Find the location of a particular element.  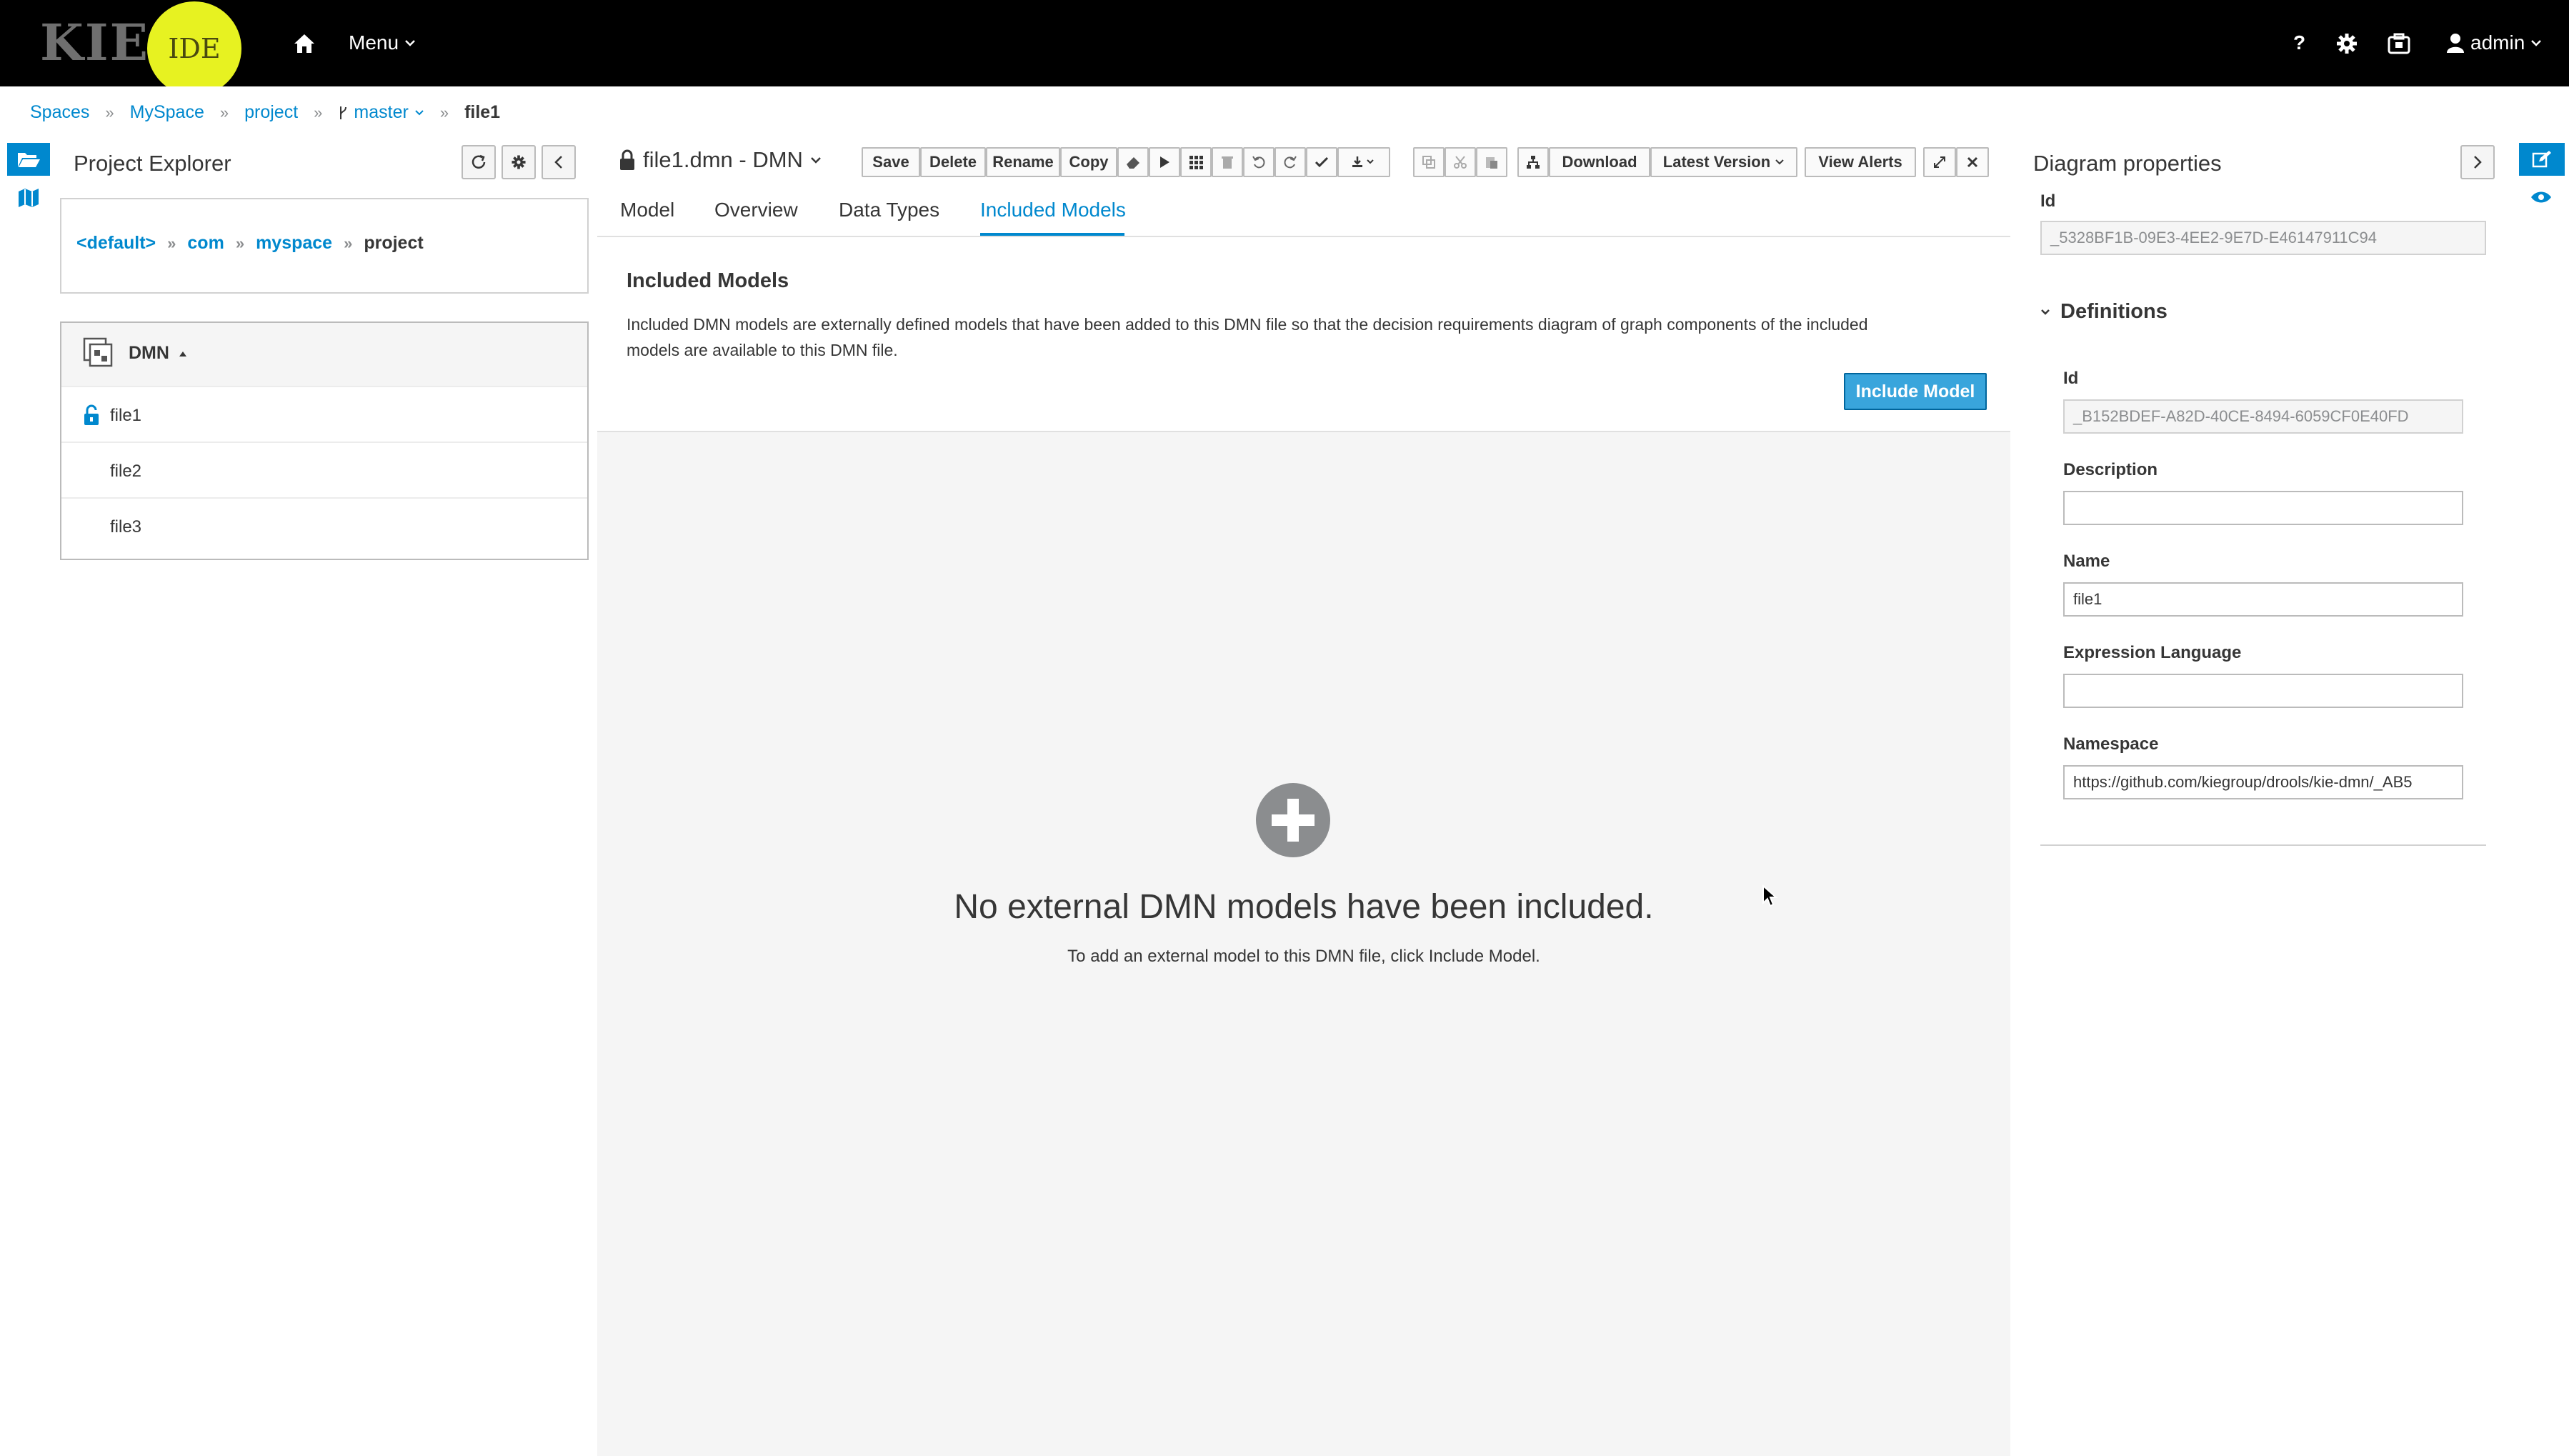

collapse-explorer-button is located at coordinates (559, 162).